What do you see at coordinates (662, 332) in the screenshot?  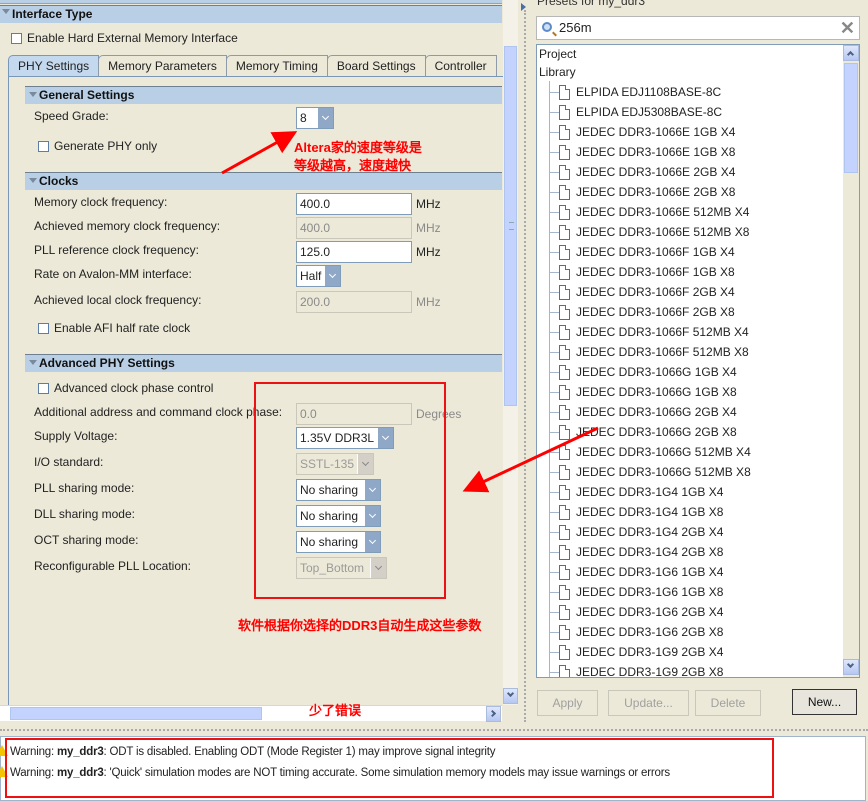 I see `preset-name: JEDEC DDR3-1066F 512MB X4` at bounding box center [662, 332].